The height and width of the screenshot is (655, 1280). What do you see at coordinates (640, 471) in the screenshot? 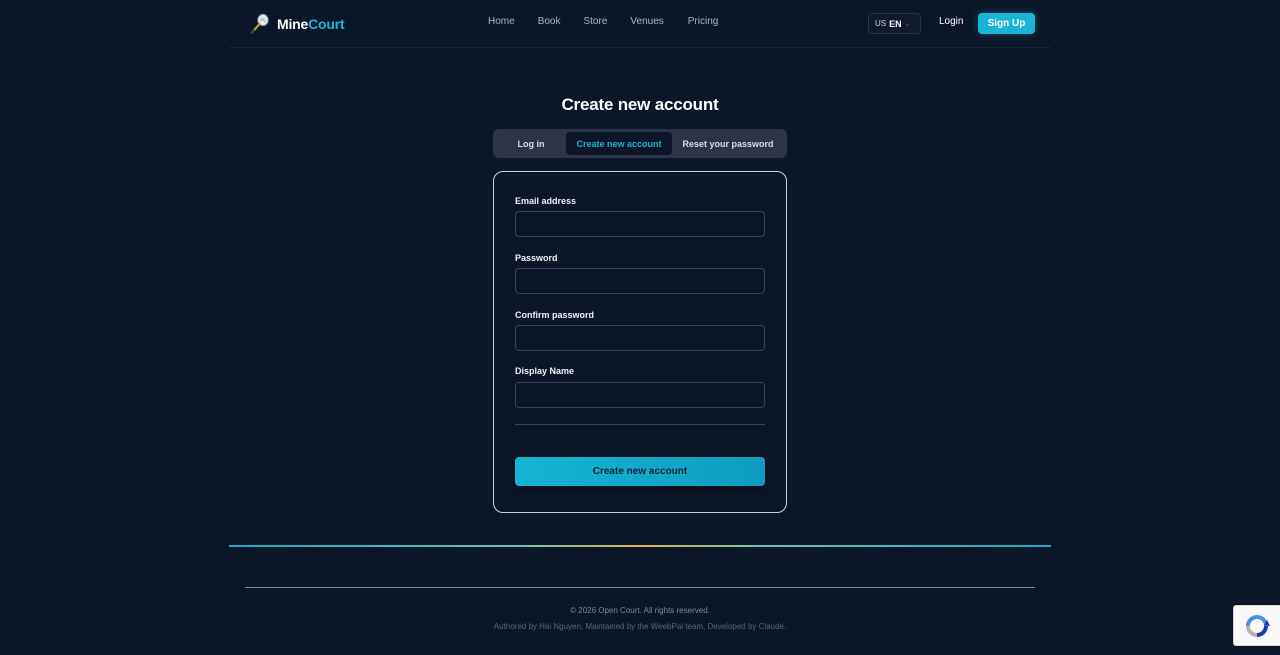
I see `create-account-button: Create new account` at bounding box center [640, 471].